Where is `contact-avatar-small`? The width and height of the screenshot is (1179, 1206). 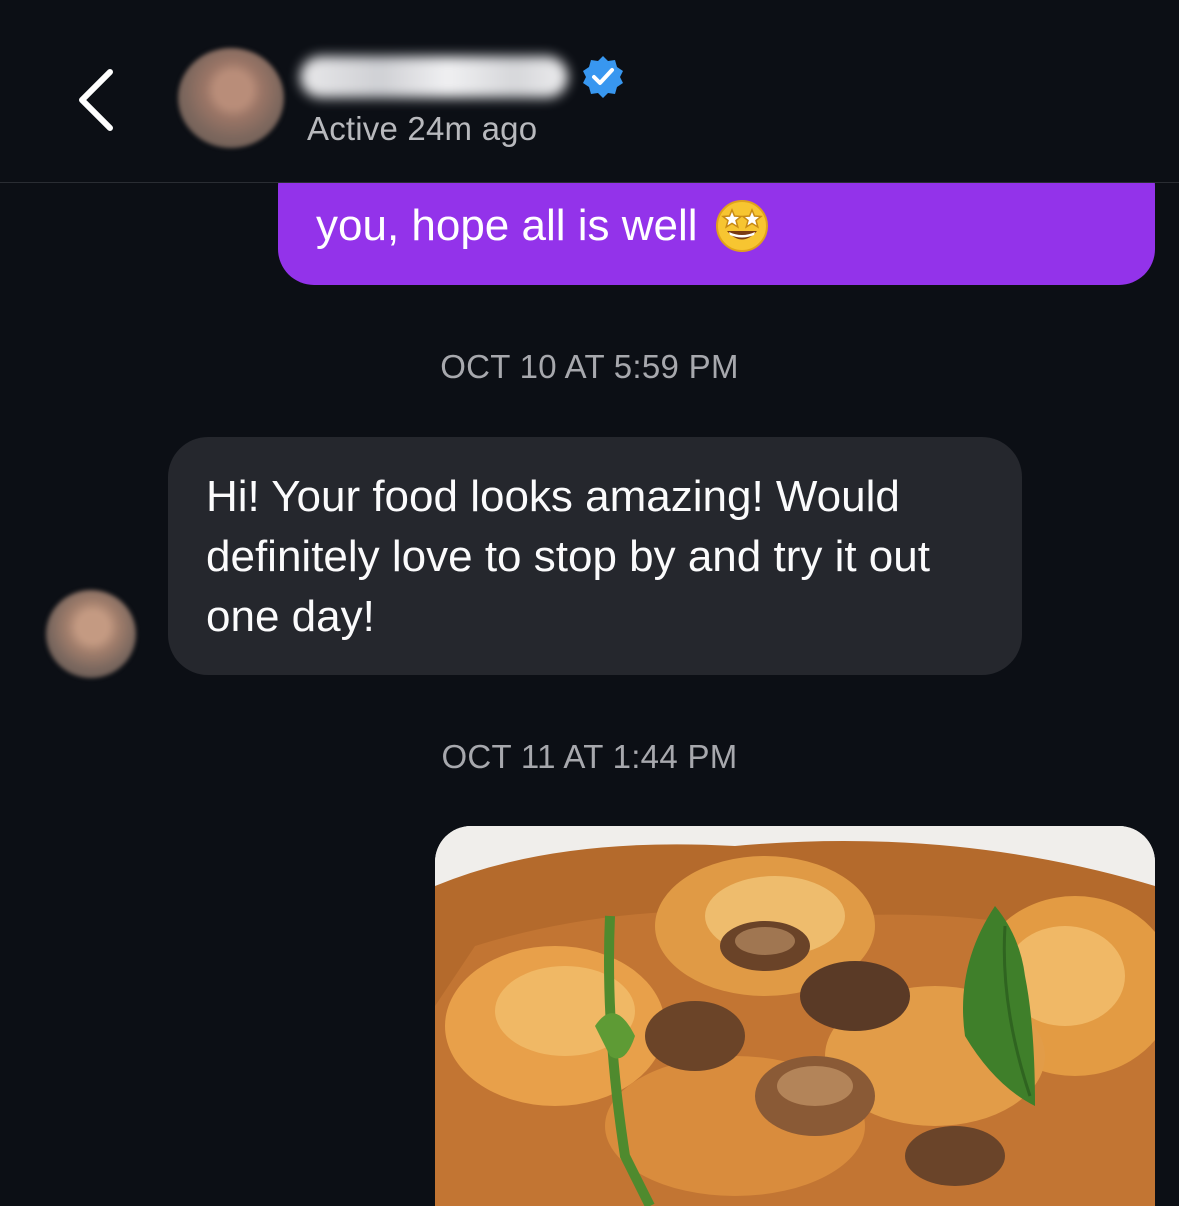 contact-avatar-small is located at coordinates (91, 634).